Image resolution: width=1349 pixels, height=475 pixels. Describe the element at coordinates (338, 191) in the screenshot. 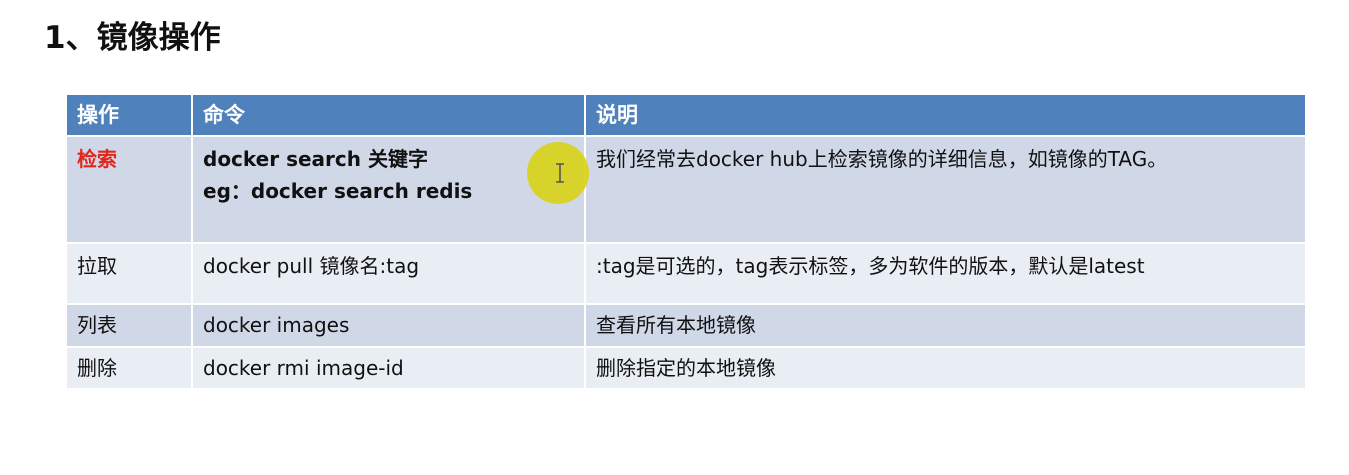

I see `command-example: eg：docker search redis` at that location.